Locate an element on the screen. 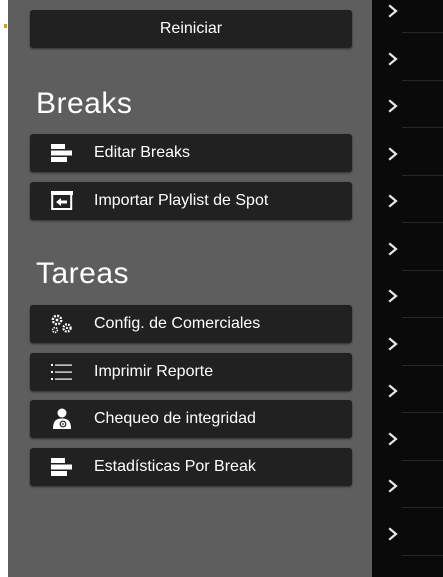 This screenshot has height=577, width=443. imprimir-reporte-button: Imprimir Reporte is located at coordinates (191, 372).